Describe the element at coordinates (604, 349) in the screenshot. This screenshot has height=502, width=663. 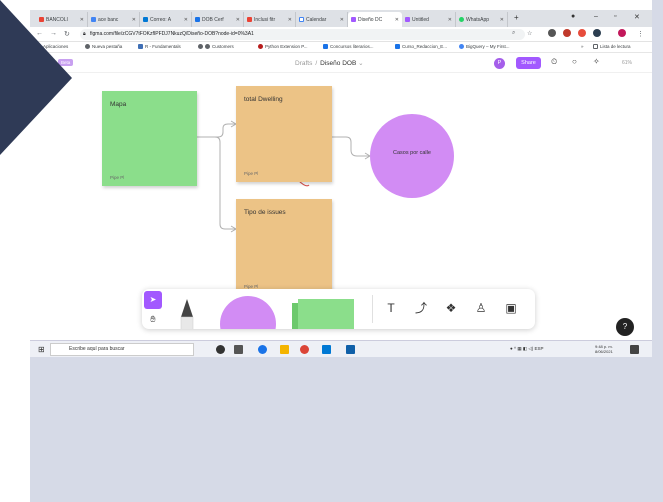
I see `taskbar-clock: 9:48 p. m. 8/06/2021` at that location.